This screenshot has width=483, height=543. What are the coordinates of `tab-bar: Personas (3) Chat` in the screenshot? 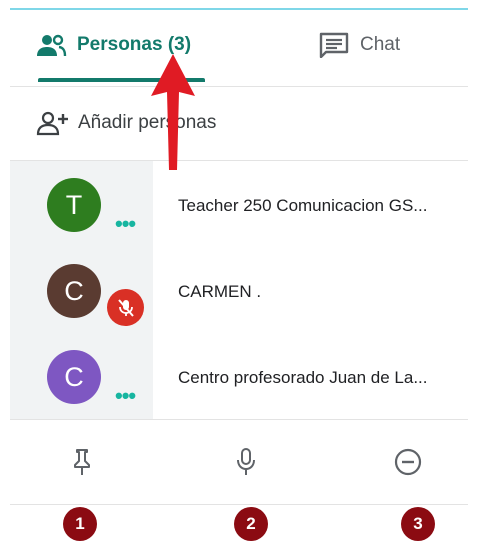 It's located at (239, 48).